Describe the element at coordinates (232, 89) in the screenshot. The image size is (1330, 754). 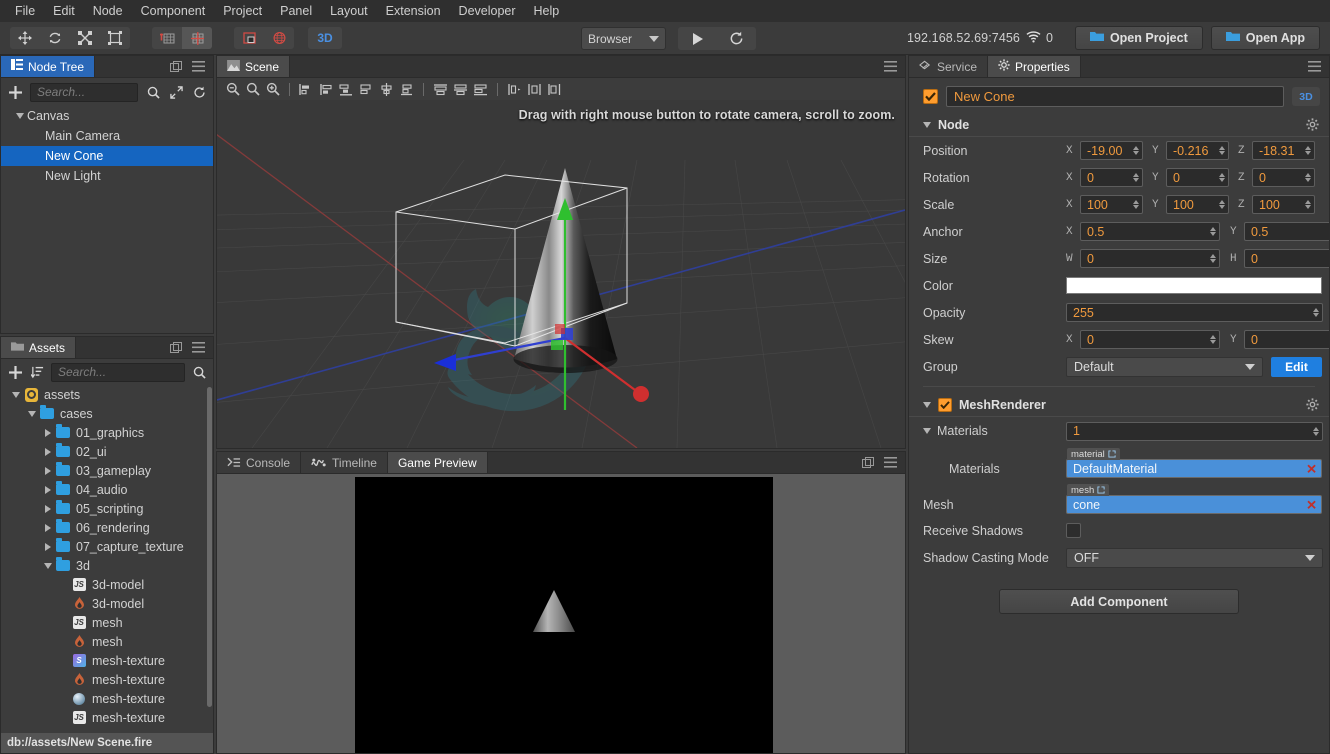
I see `magnifier-minus-icon` at that location.